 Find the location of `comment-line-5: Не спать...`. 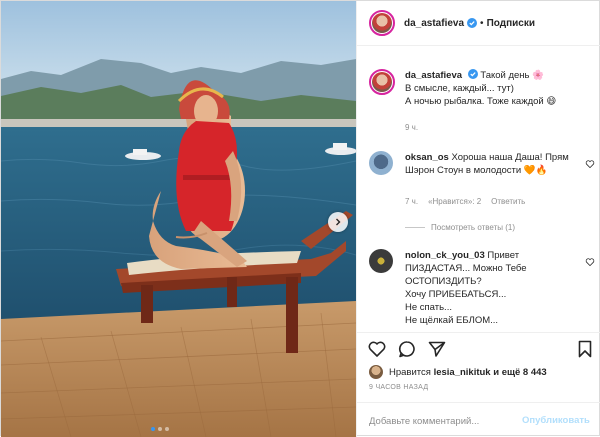

comment-line-5: Не спать... is located at coordinates (428, 307).